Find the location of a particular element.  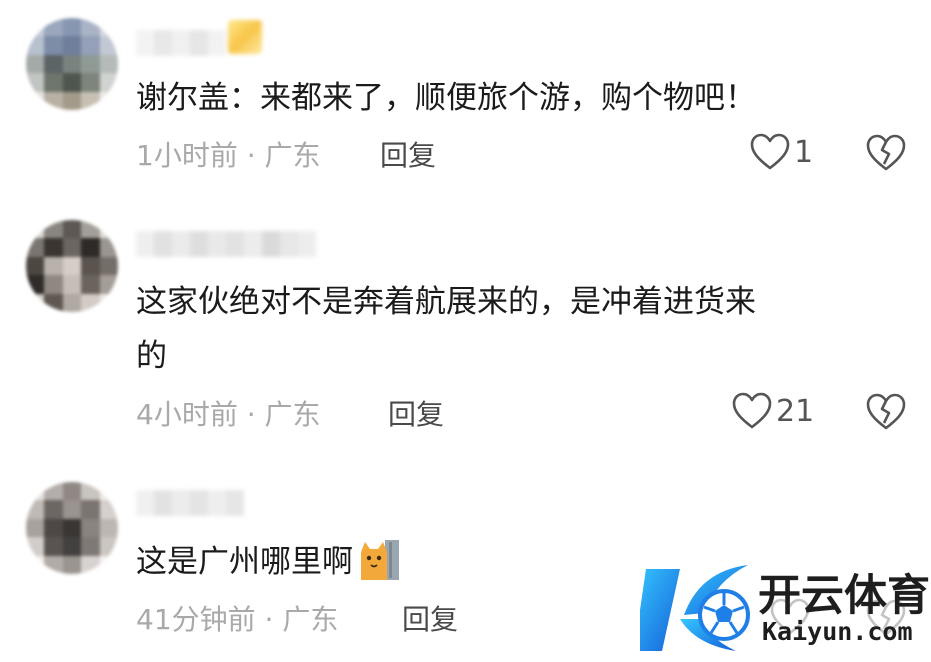

comment-text: 这是广州哪里啊 is located at coordinates (267, 562).